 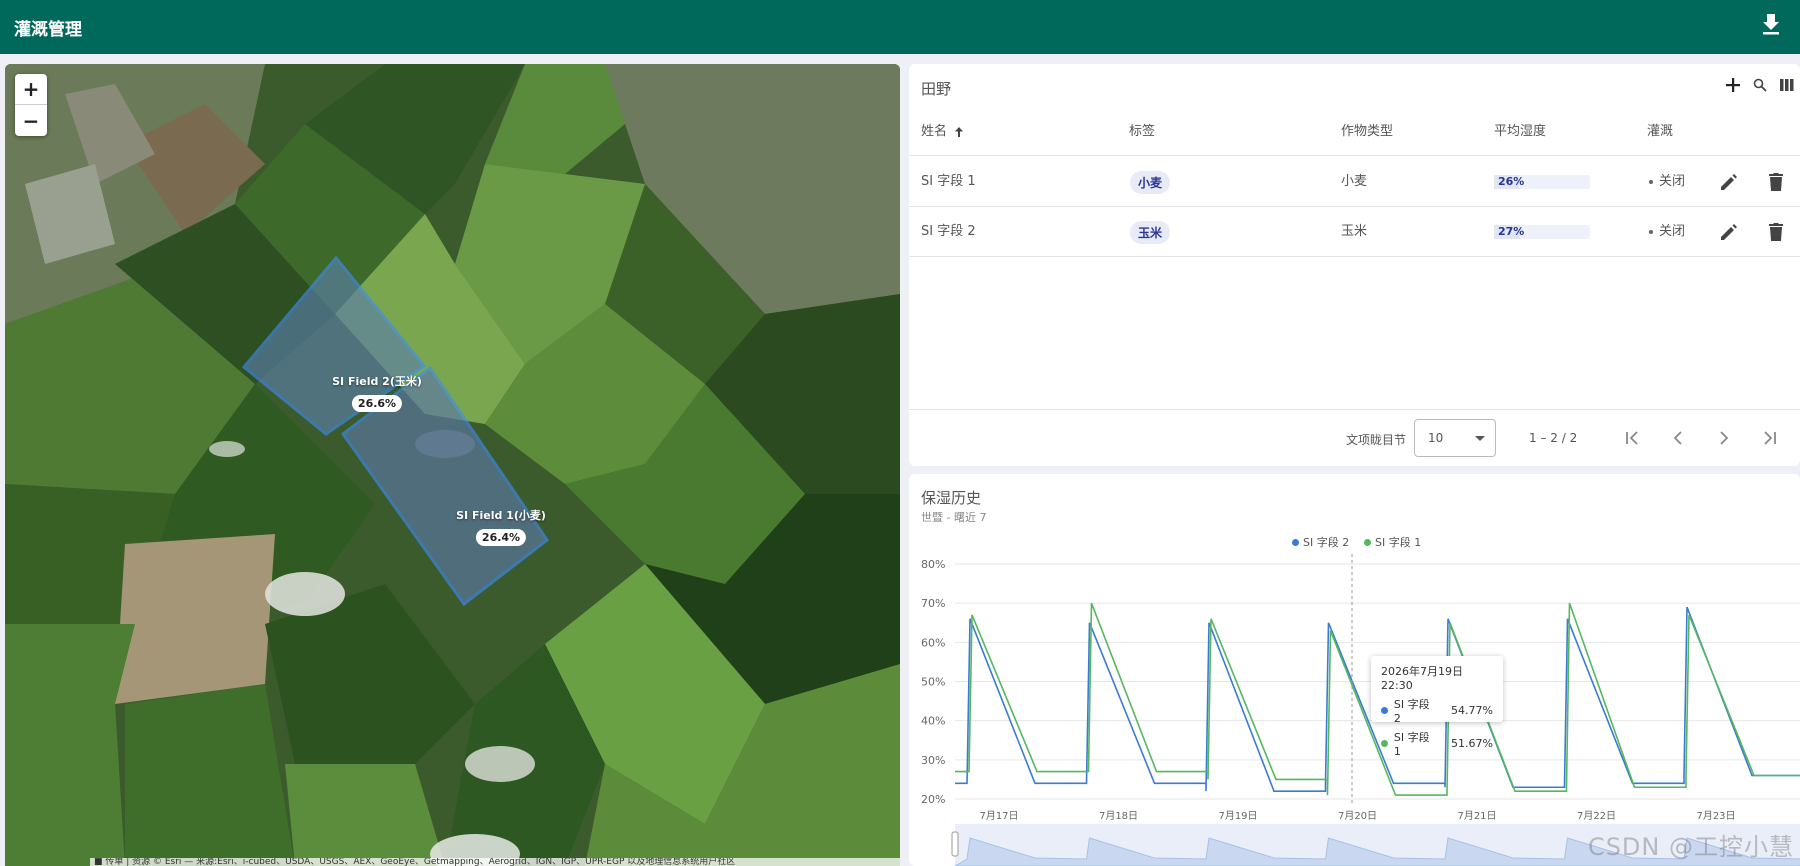 I want to click on x-tick-label: 7月22日, so click(x=1596, y=816).